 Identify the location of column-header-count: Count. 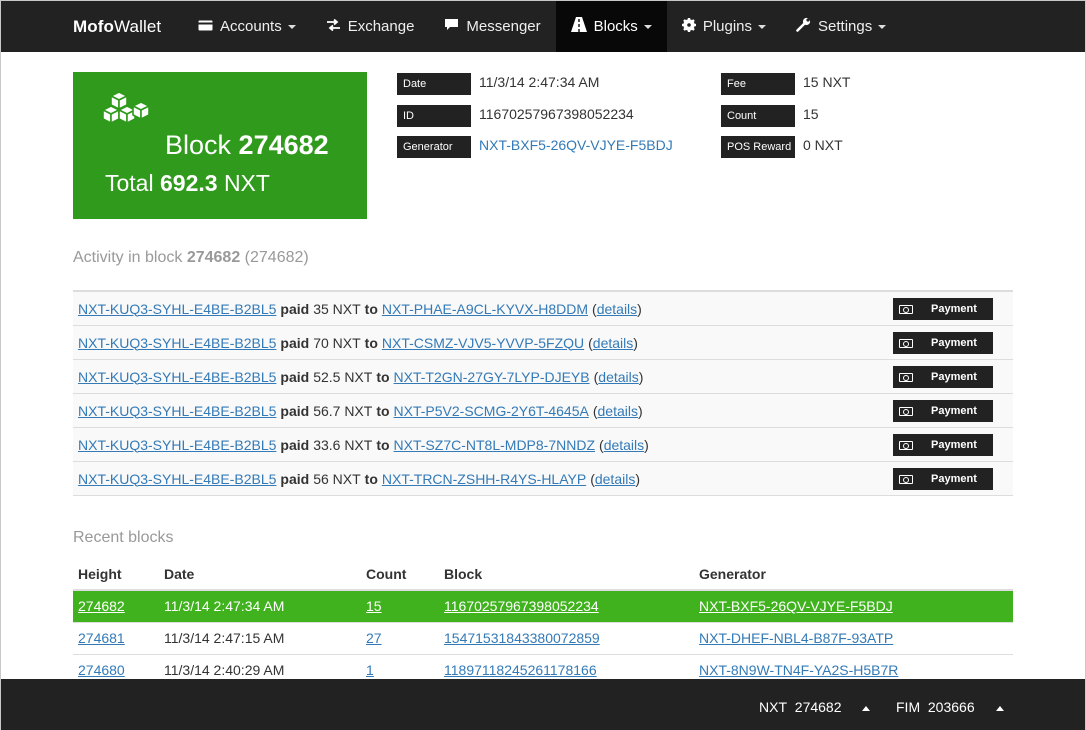
(400, 575).